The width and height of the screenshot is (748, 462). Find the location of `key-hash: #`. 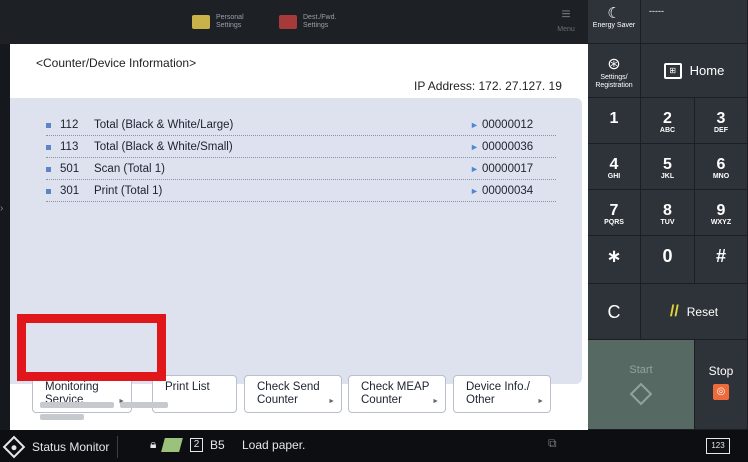

key-hash: # is located at coordinates (721, 260).